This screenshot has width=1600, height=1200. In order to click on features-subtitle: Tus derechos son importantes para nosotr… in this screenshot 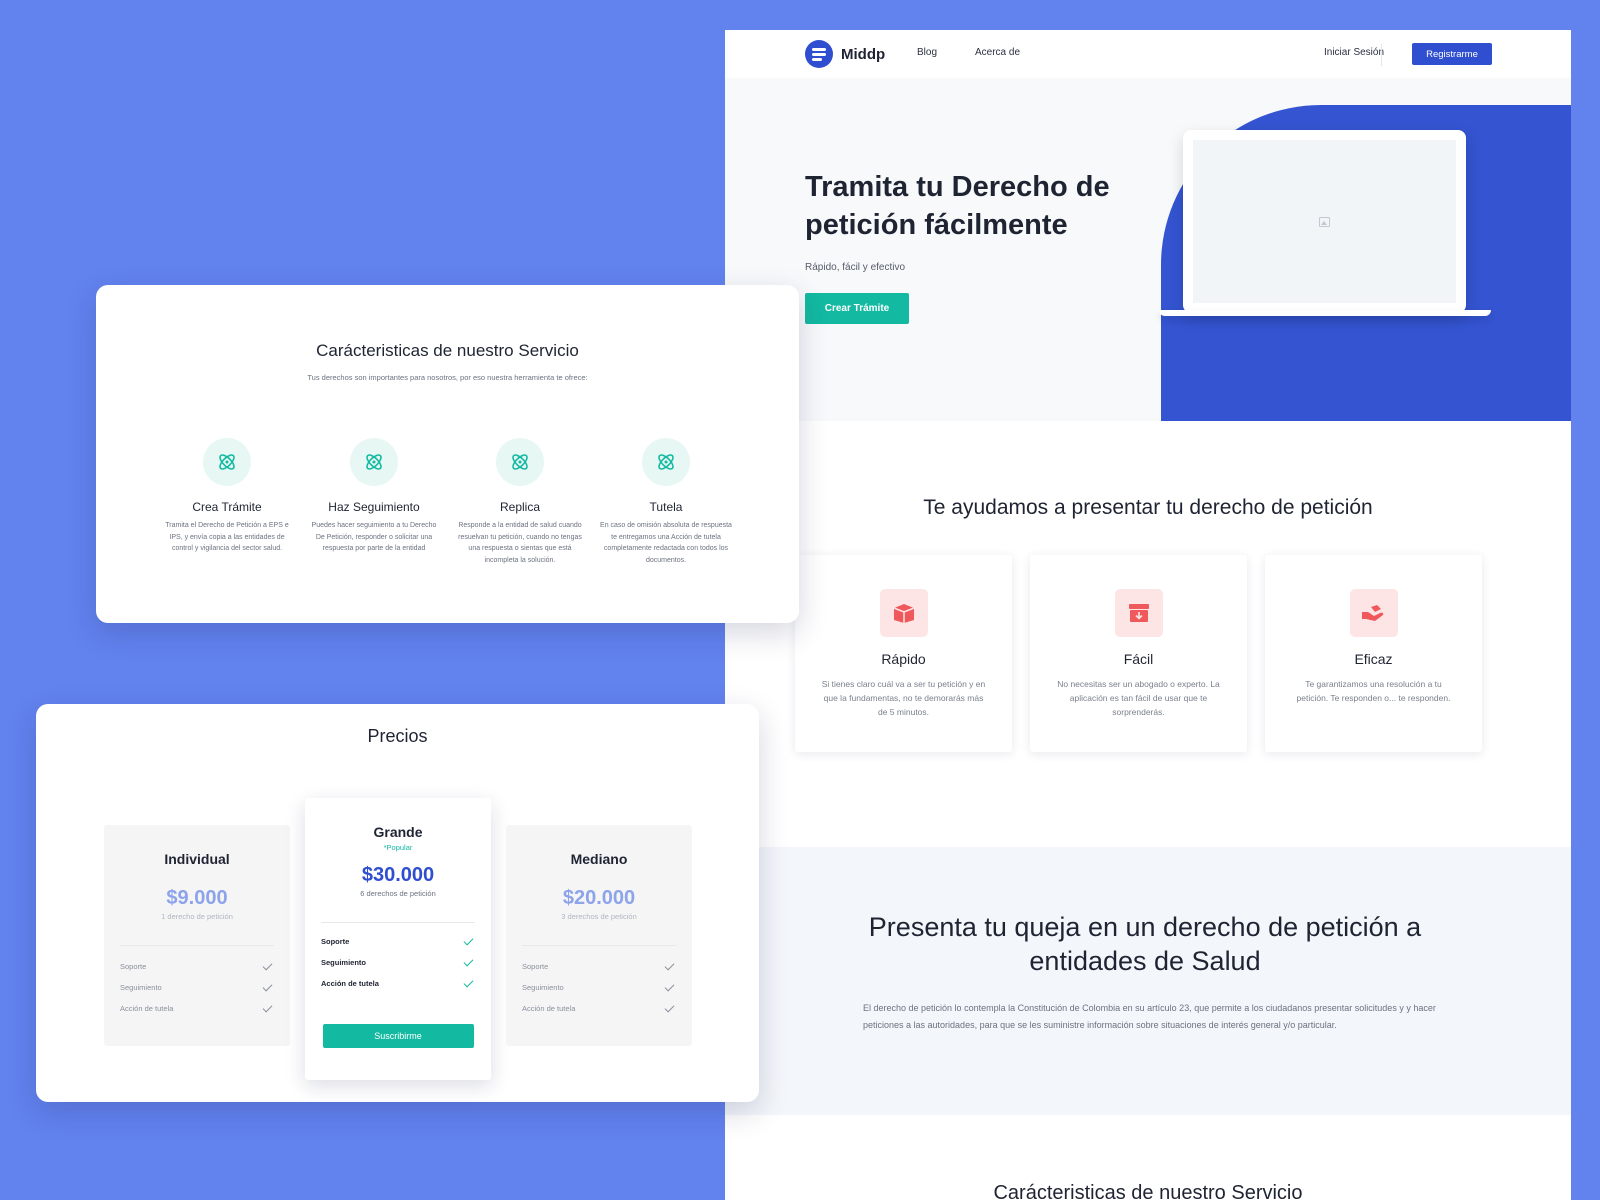, I will do `click(447, 377)`.